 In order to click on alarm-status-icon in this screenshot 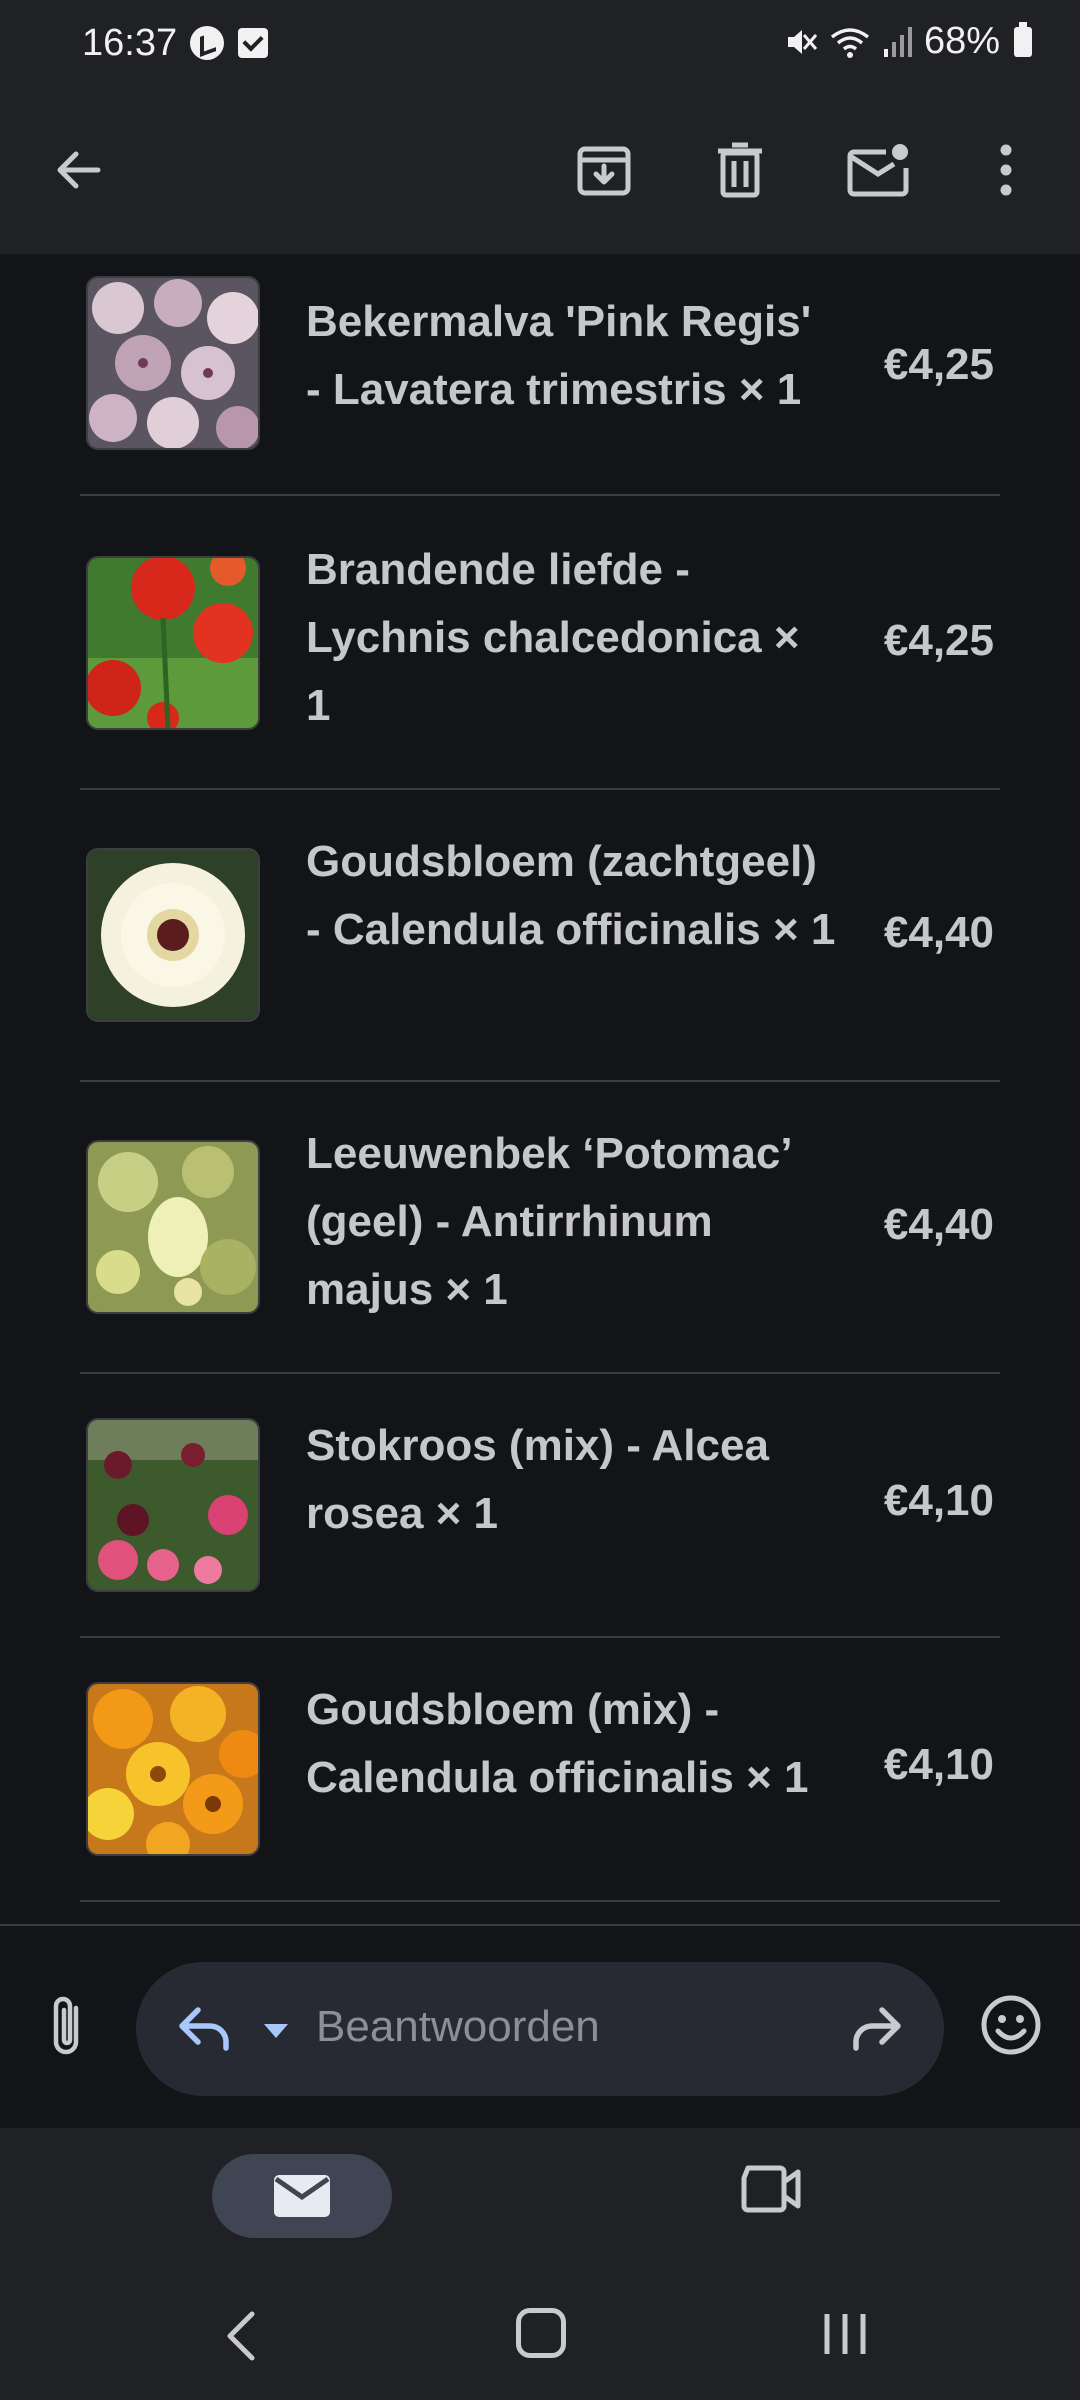, I will do `click(207, 43)`.